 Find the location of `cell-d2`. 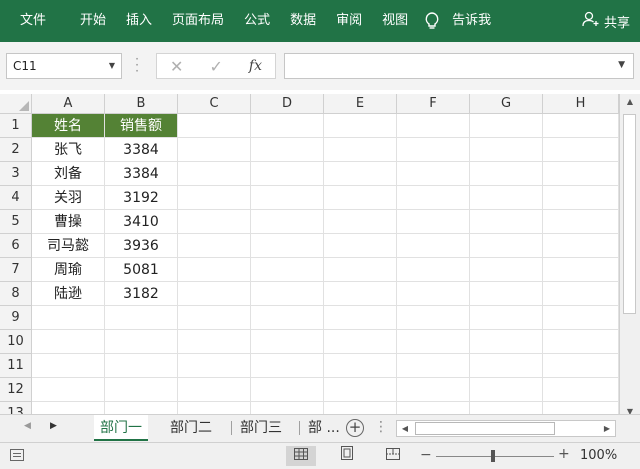

cell-d2 is located at coordinates (287, 150).